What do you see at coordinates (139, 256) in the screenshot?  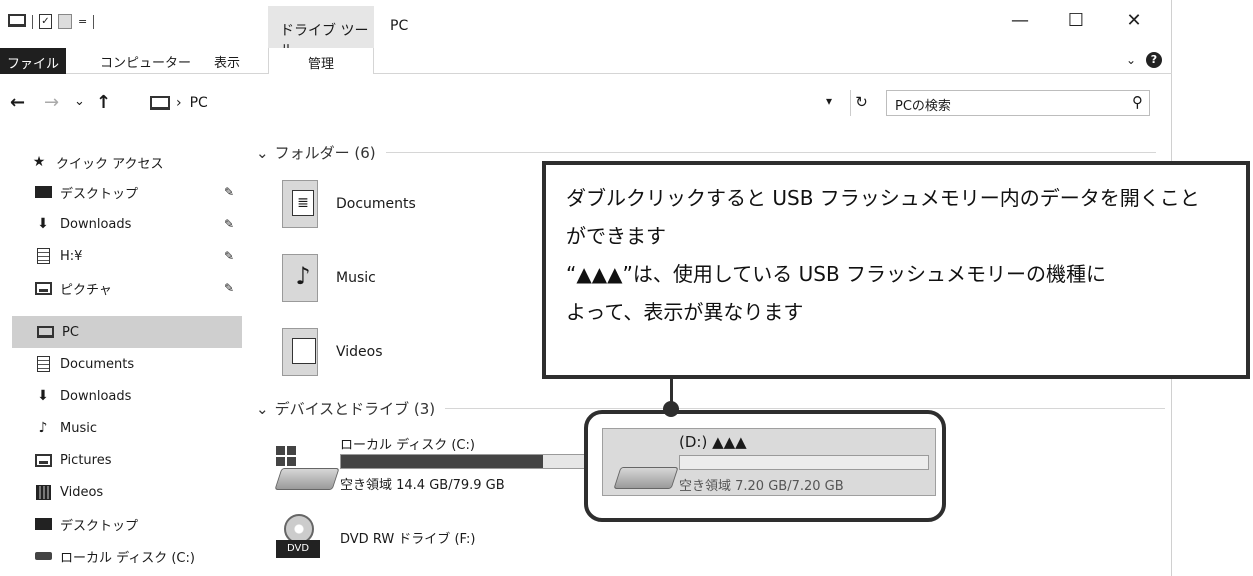 I see `sidebar-item-h-drive: H:¥ ✎` at bounding box center [139, 256].